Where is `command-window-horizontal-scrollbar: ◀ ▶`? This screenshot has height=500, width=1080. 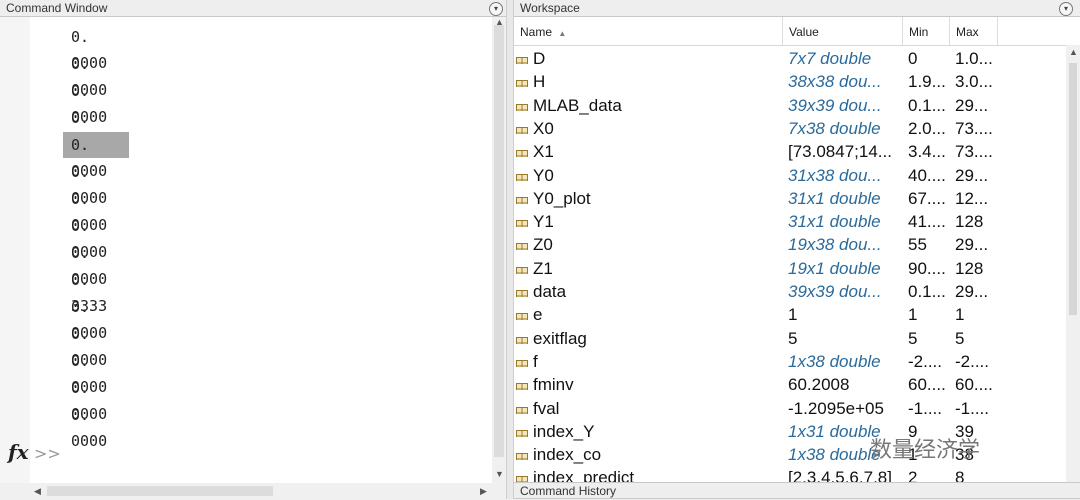 command-window-horizontal-scrollbar: ◀ ▶ is located at coordinates (253, 491).